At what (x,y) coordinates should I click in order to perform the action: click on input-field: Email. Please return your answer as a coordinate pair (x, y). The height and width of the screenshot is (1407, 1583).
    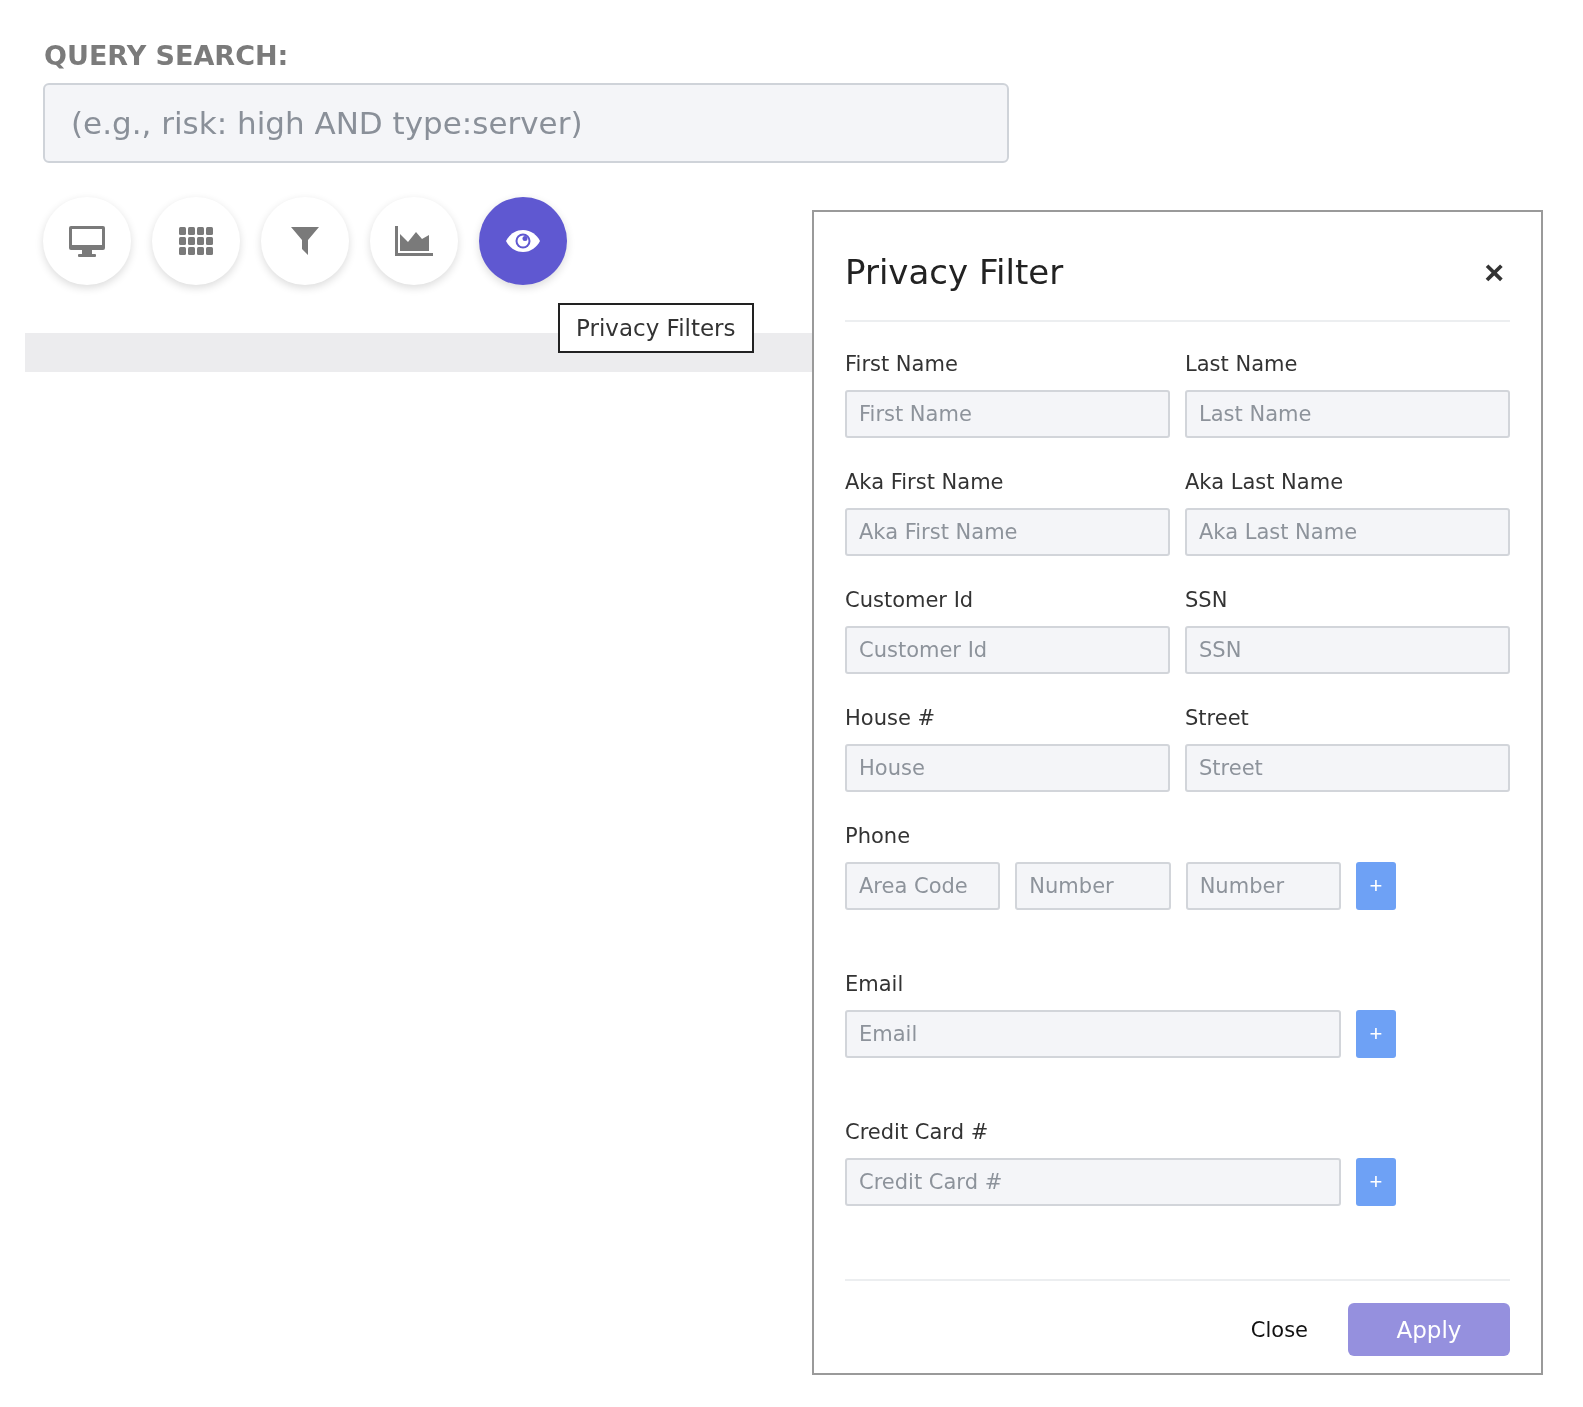
    Looking at the image, I should click on (1093, 1034).